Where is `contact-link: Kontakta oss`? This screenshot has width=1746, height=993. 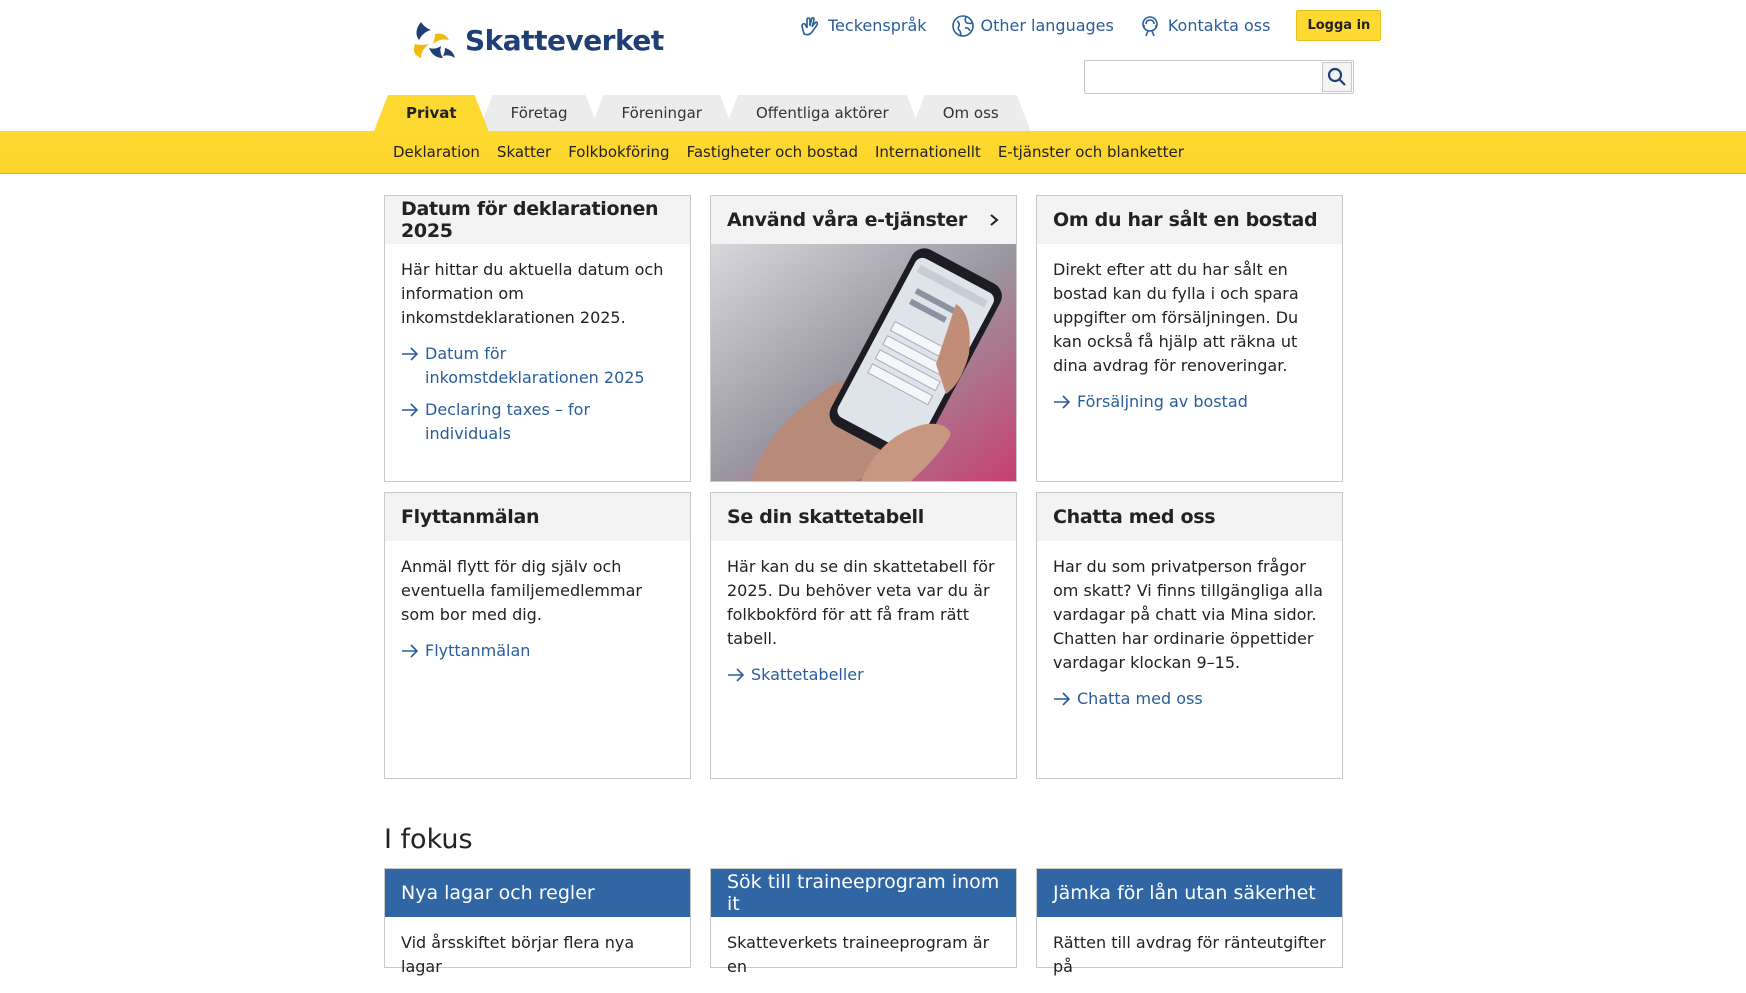
contact-link: Kontakta oss is located at coordinates (1204, 26).